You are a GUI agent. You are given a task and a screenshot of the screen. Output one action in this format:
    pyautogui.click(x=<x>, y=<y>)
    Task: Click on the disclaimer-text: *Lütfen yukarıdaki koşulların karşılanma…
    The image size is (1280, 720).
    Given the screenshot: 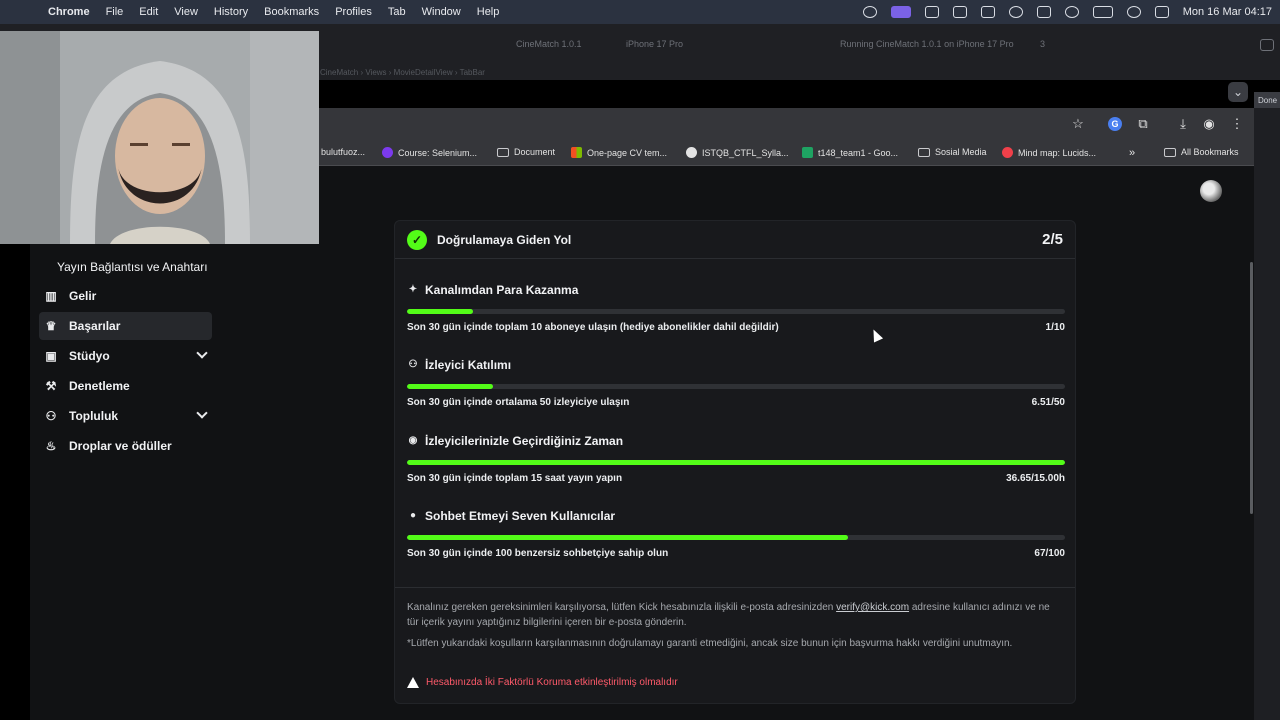 What is the action you would take?
    pyautogui.click(x=710, y=643)
    